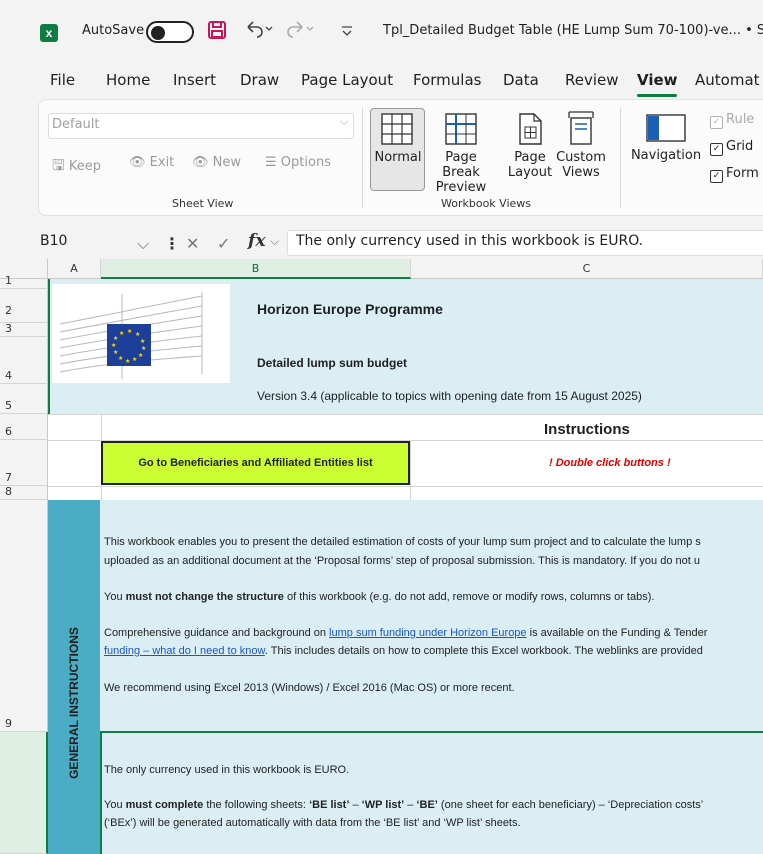  What do you see at coordinates (49, 33) in the screenshot?
I see `excel-logo-icon: x` at bounding box center [49, 33].